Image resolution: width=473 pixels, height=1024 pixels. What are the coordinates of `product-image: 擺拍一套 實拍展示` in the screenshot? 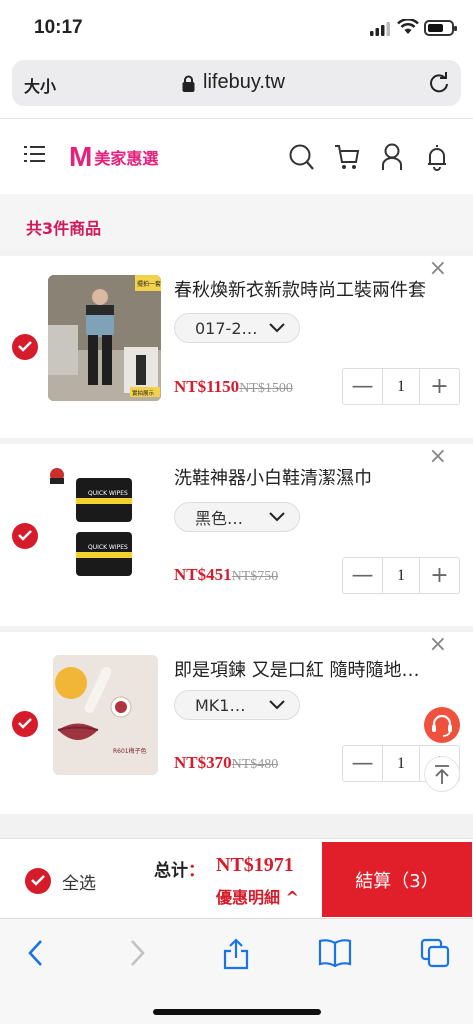 It's located at (104, 338).